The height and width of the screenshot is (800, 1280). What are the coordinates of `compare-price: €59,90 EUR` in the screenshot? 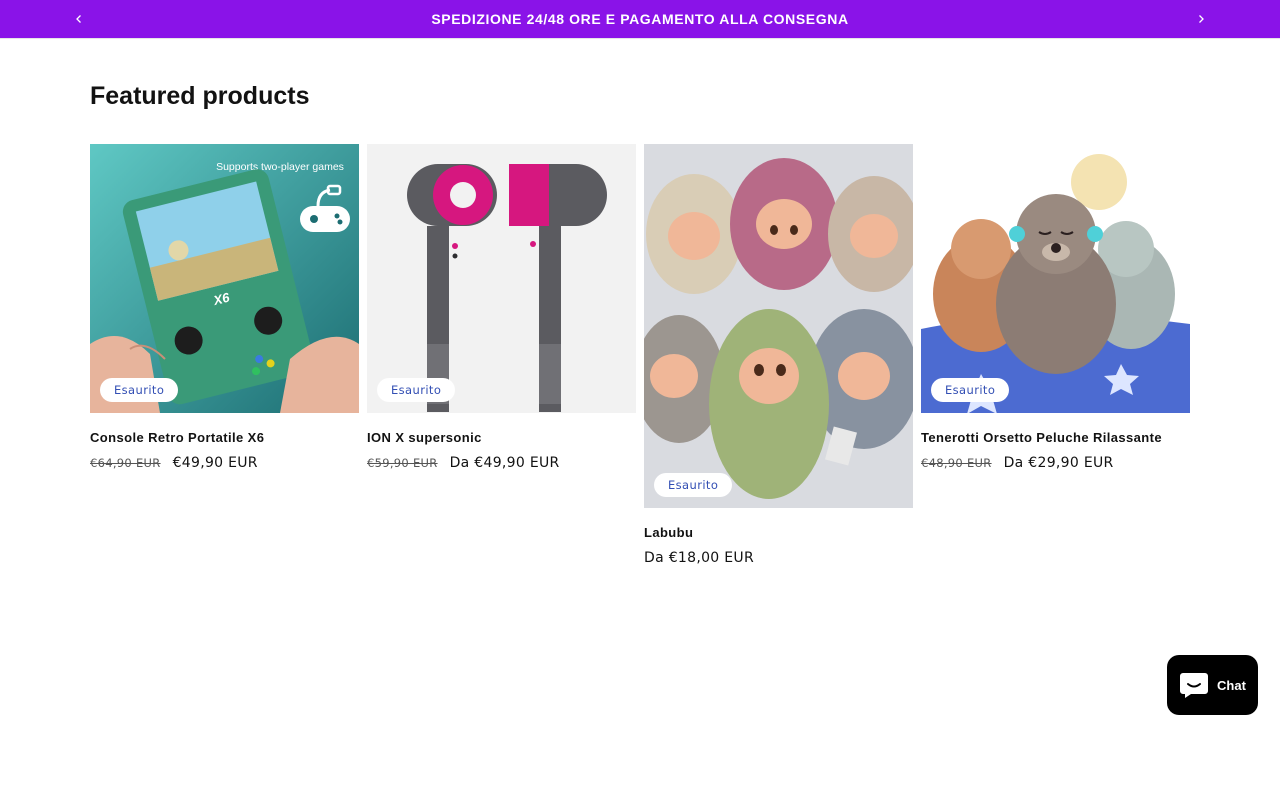 It's located at (402, 463).